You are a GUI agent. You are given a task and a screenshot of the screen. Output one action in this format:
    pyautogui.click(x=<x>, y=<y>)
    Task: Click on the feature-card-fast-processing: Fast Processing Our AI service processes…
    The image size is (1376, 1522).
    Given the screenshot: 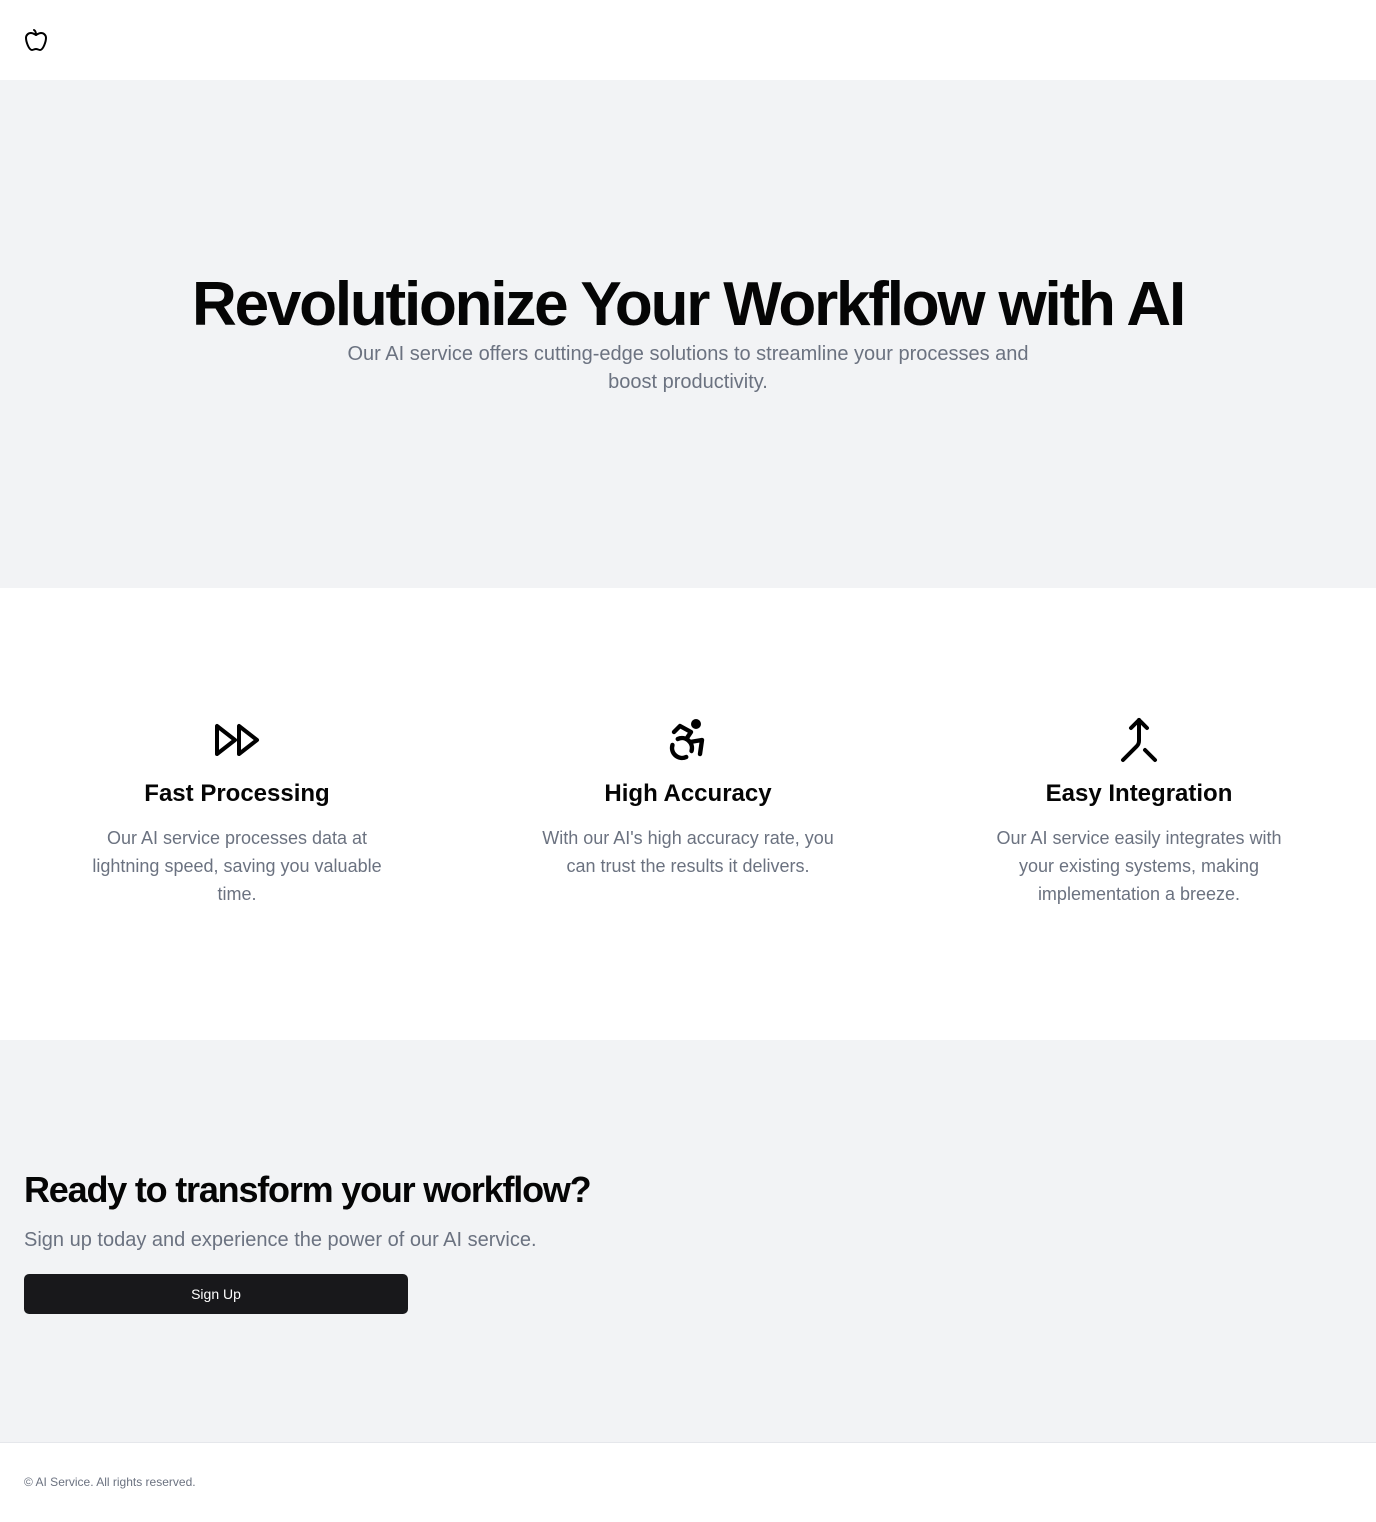 What is the action you would take?
    pyautogui.click(x=237, y=812)
    